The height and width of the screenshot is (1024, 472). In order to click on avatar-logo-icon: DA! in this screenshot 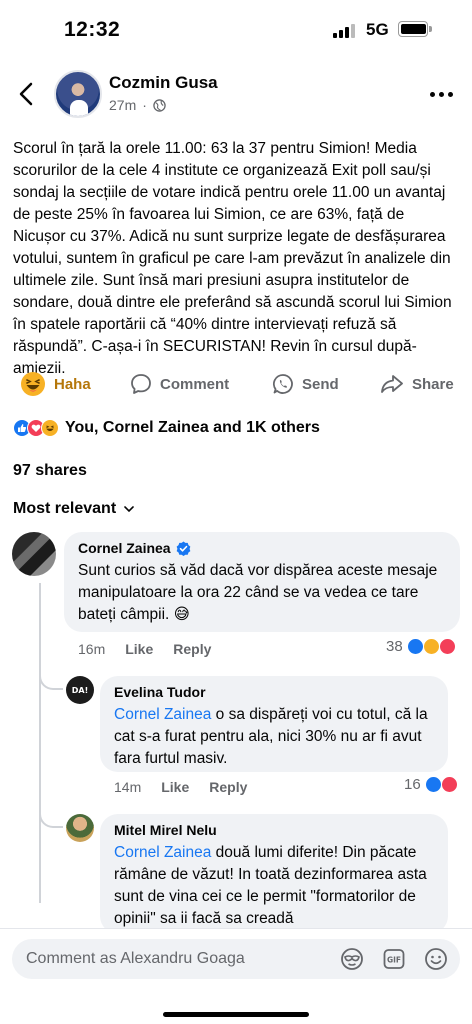, I will do `click(80, 690)`.